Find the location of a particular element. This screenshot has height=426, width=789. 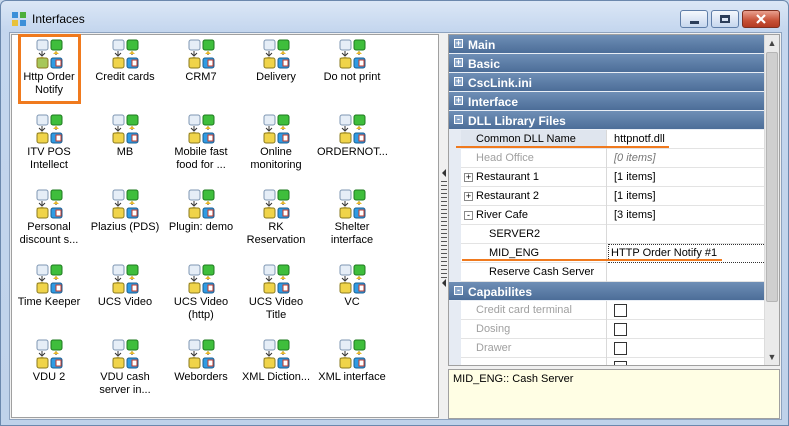

close-icon is located at coordinates (761, 19).